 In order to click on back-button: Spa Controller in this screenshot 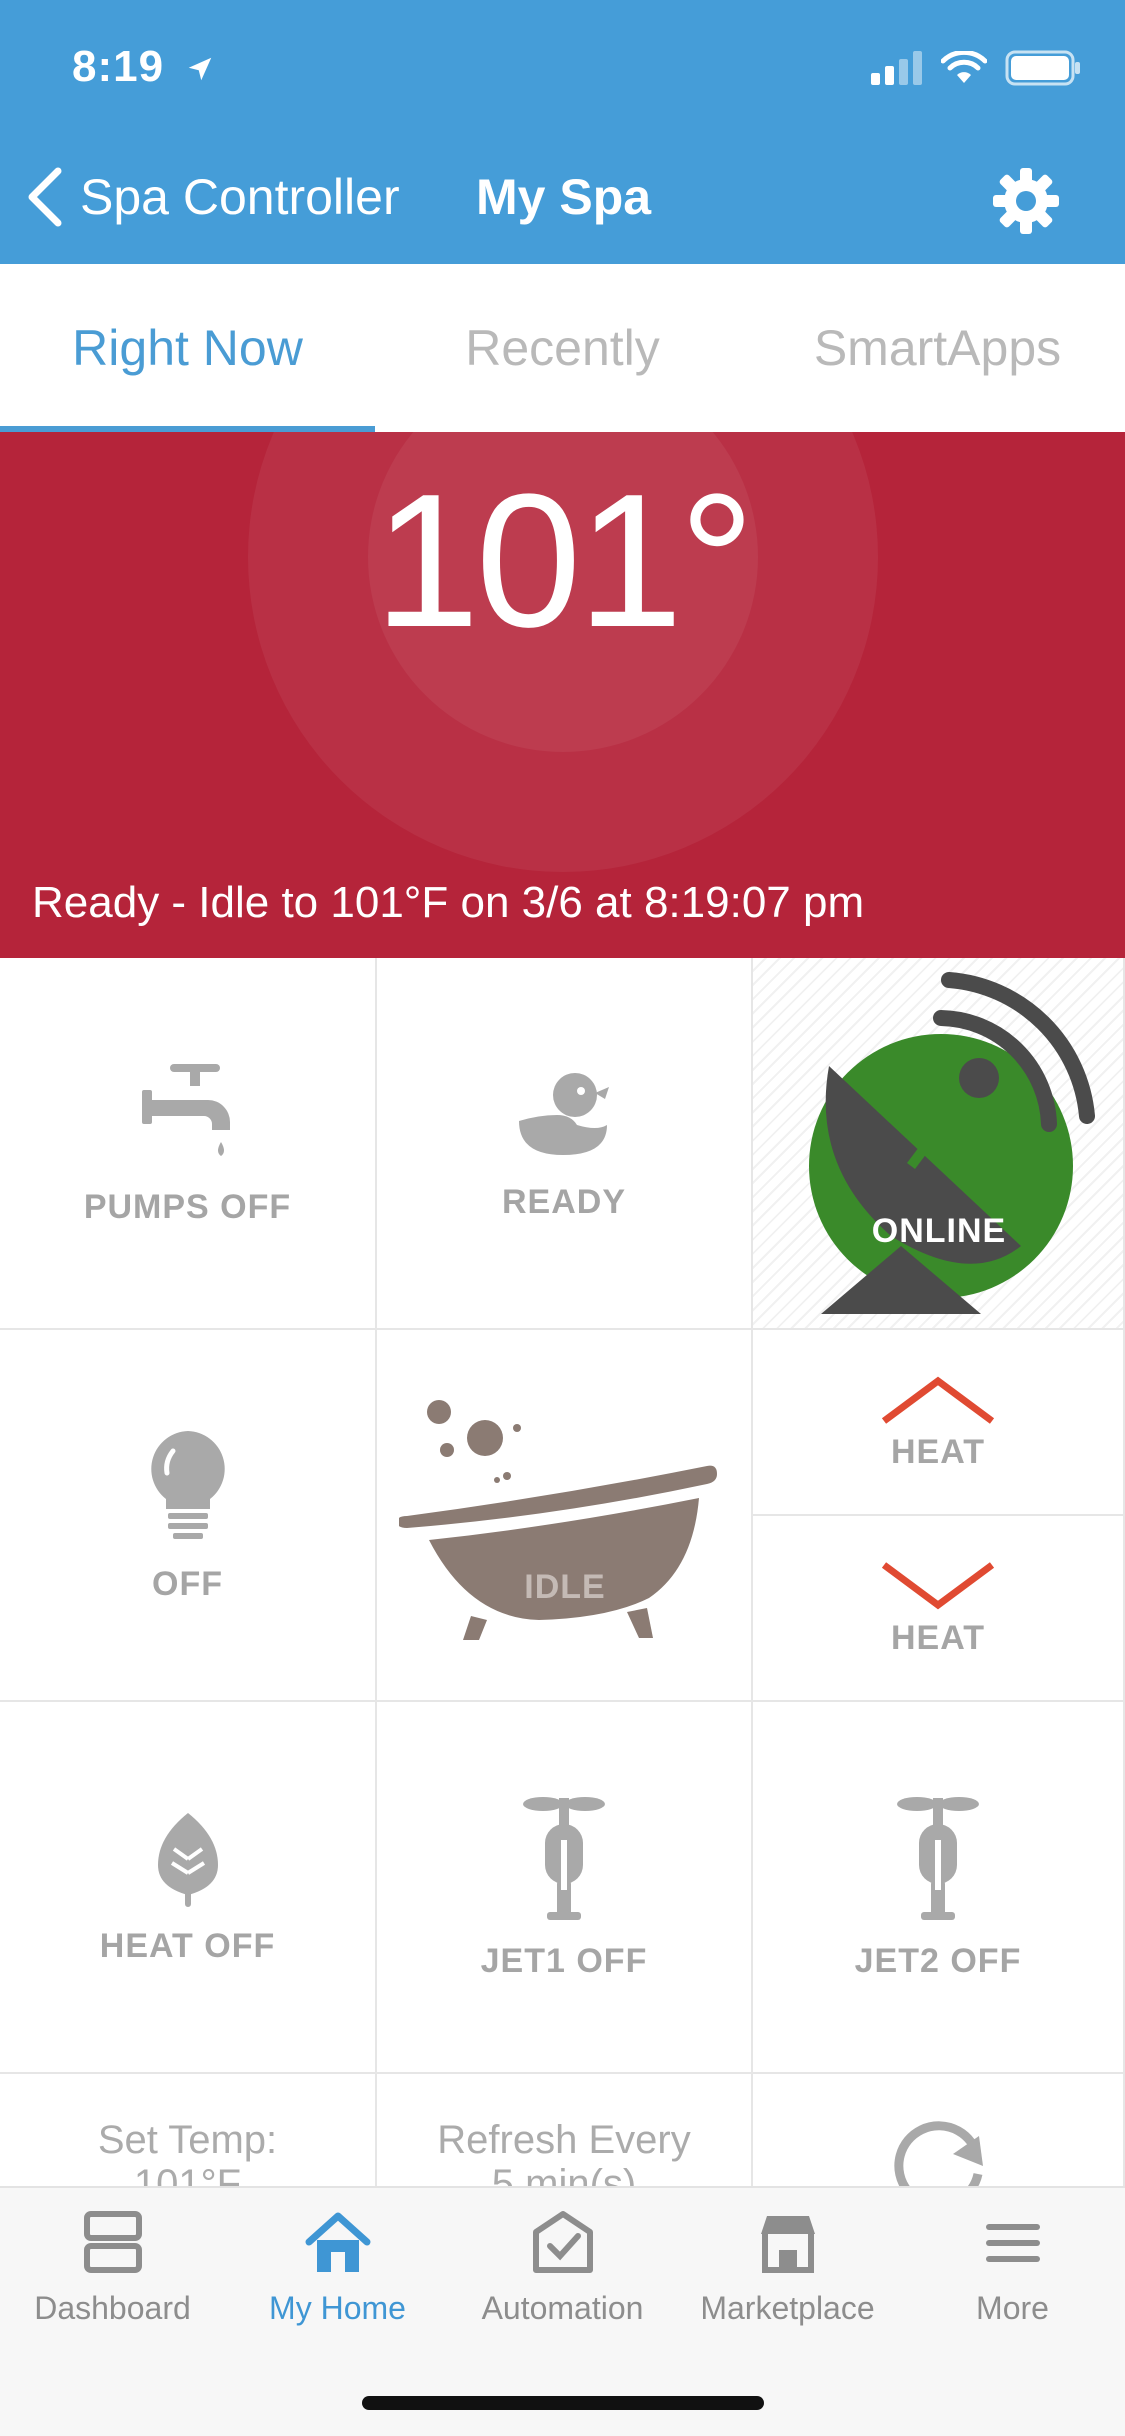, I will do `click(212, 197)`.